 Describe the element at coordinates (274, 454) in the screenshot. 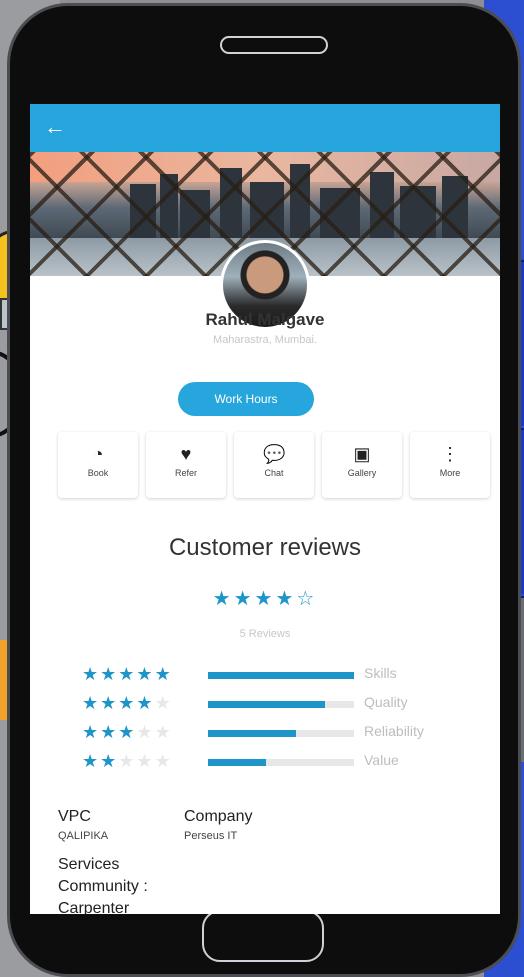

I see `chat-icon: 💬` at that location.